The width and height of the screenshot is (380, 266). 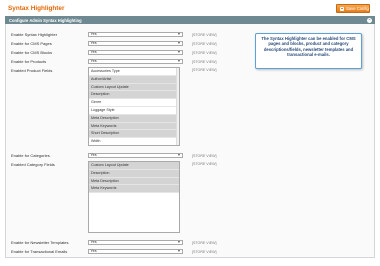 I want to click on section-title: Configure Admin Syntax Highlighting, so click(x=45, y=20).